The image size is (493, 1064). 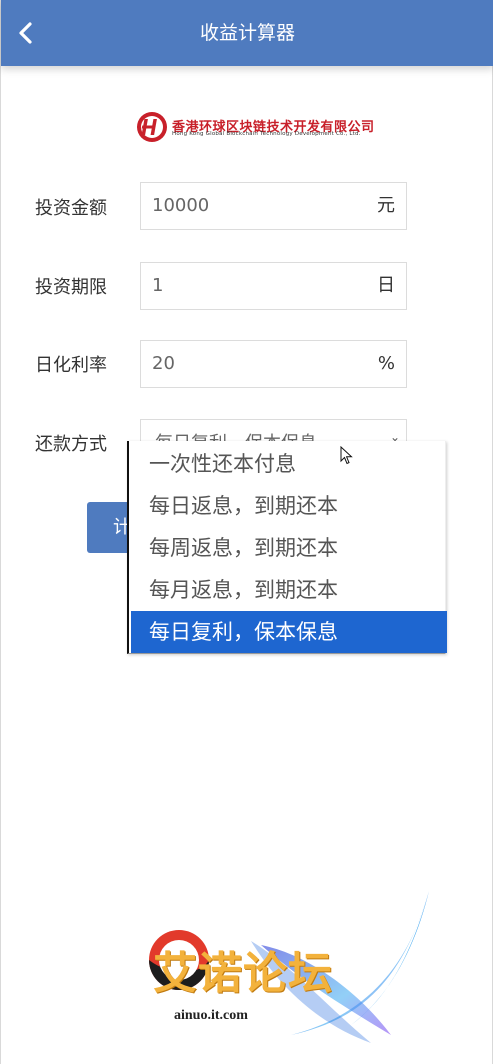 I want to click on dropdown-option: 每周返息，到期还本, so click(x=289, y=548).